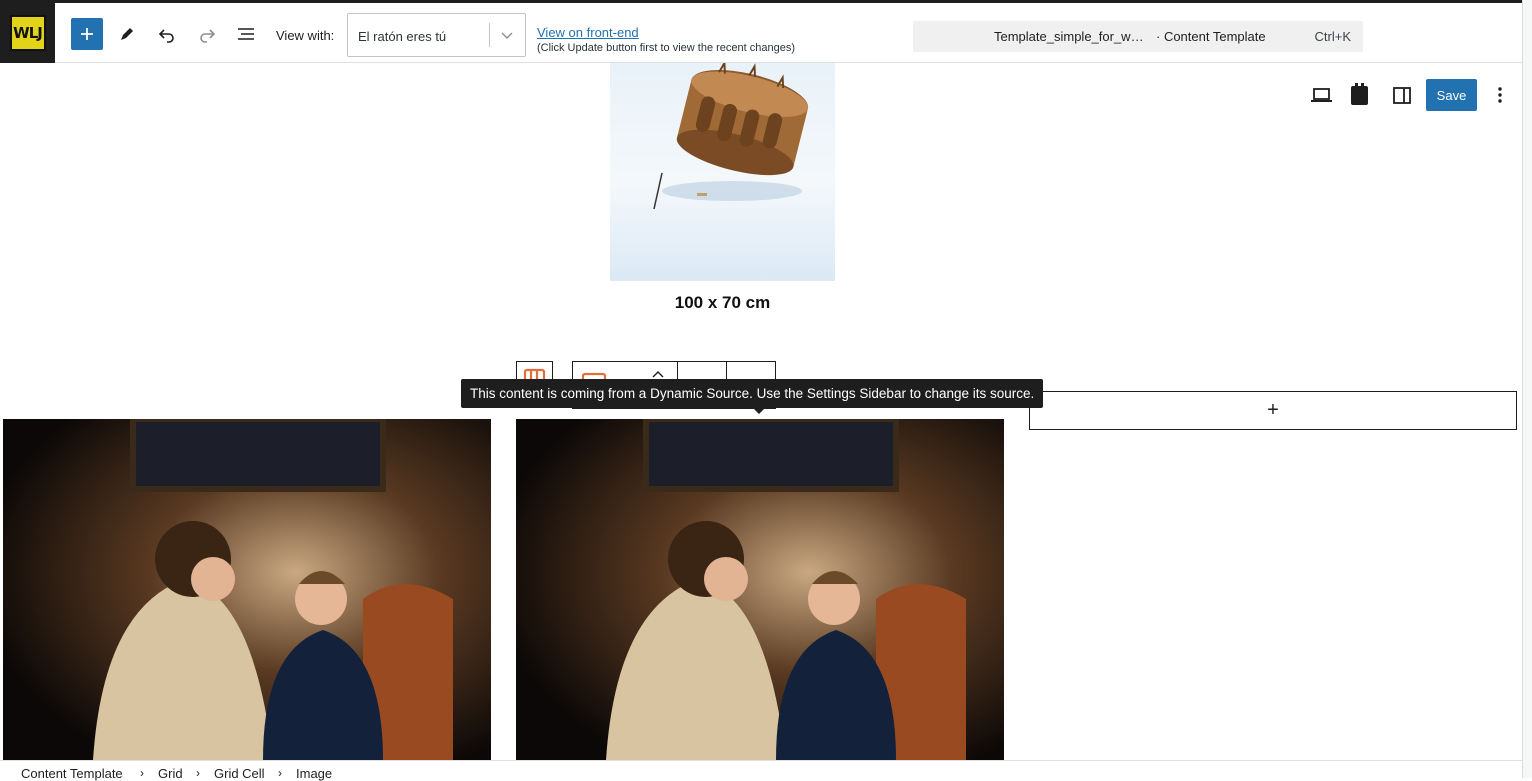  I want to click on preview-desktop-button, so click(1322, 97).